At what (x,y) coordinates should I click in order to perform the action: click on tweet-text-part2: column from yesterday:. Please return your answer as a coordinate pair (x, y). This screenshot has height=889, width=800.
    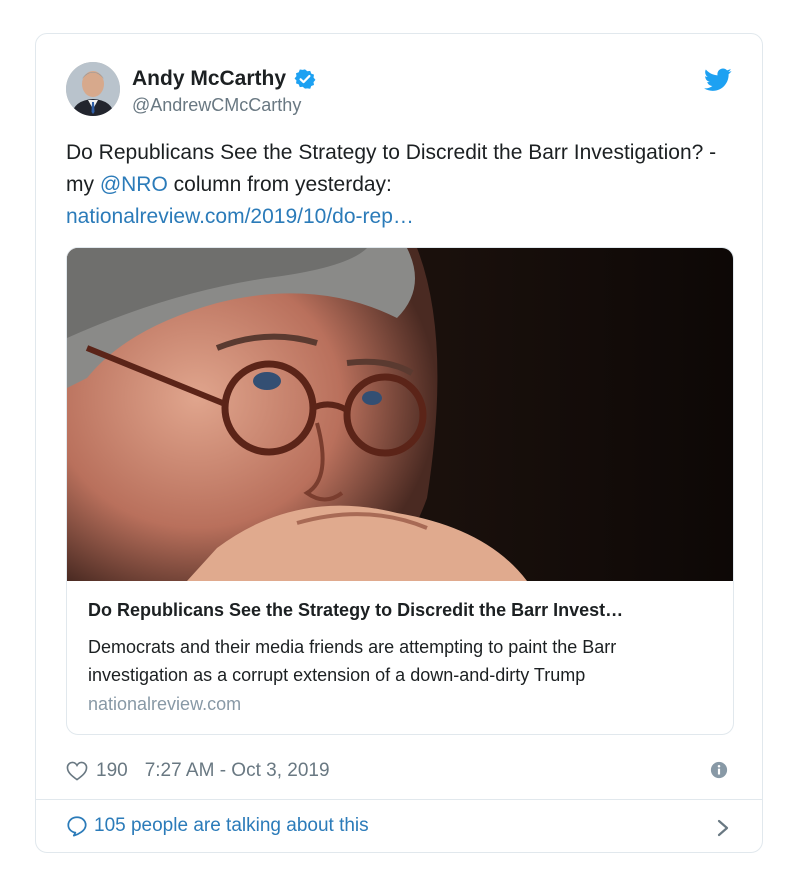
    Looking at the image, I should click on (279, 184).